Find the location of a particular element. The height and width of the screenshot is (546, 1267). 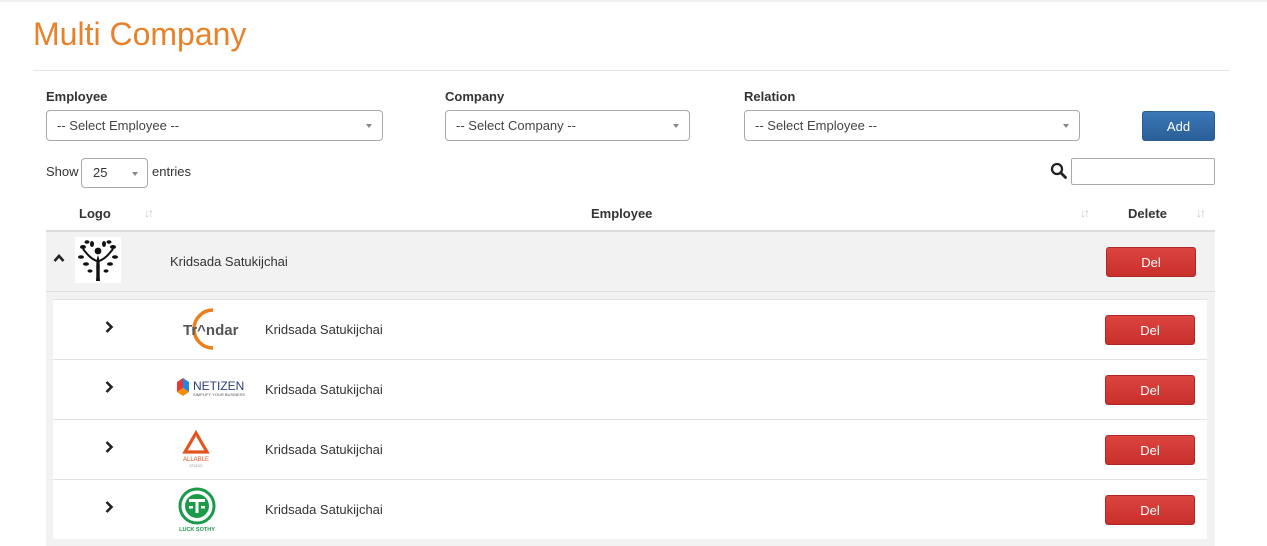

table-row: Tr^ndar Kridsada Satukijchai Del is located at coordinates (630, 329).